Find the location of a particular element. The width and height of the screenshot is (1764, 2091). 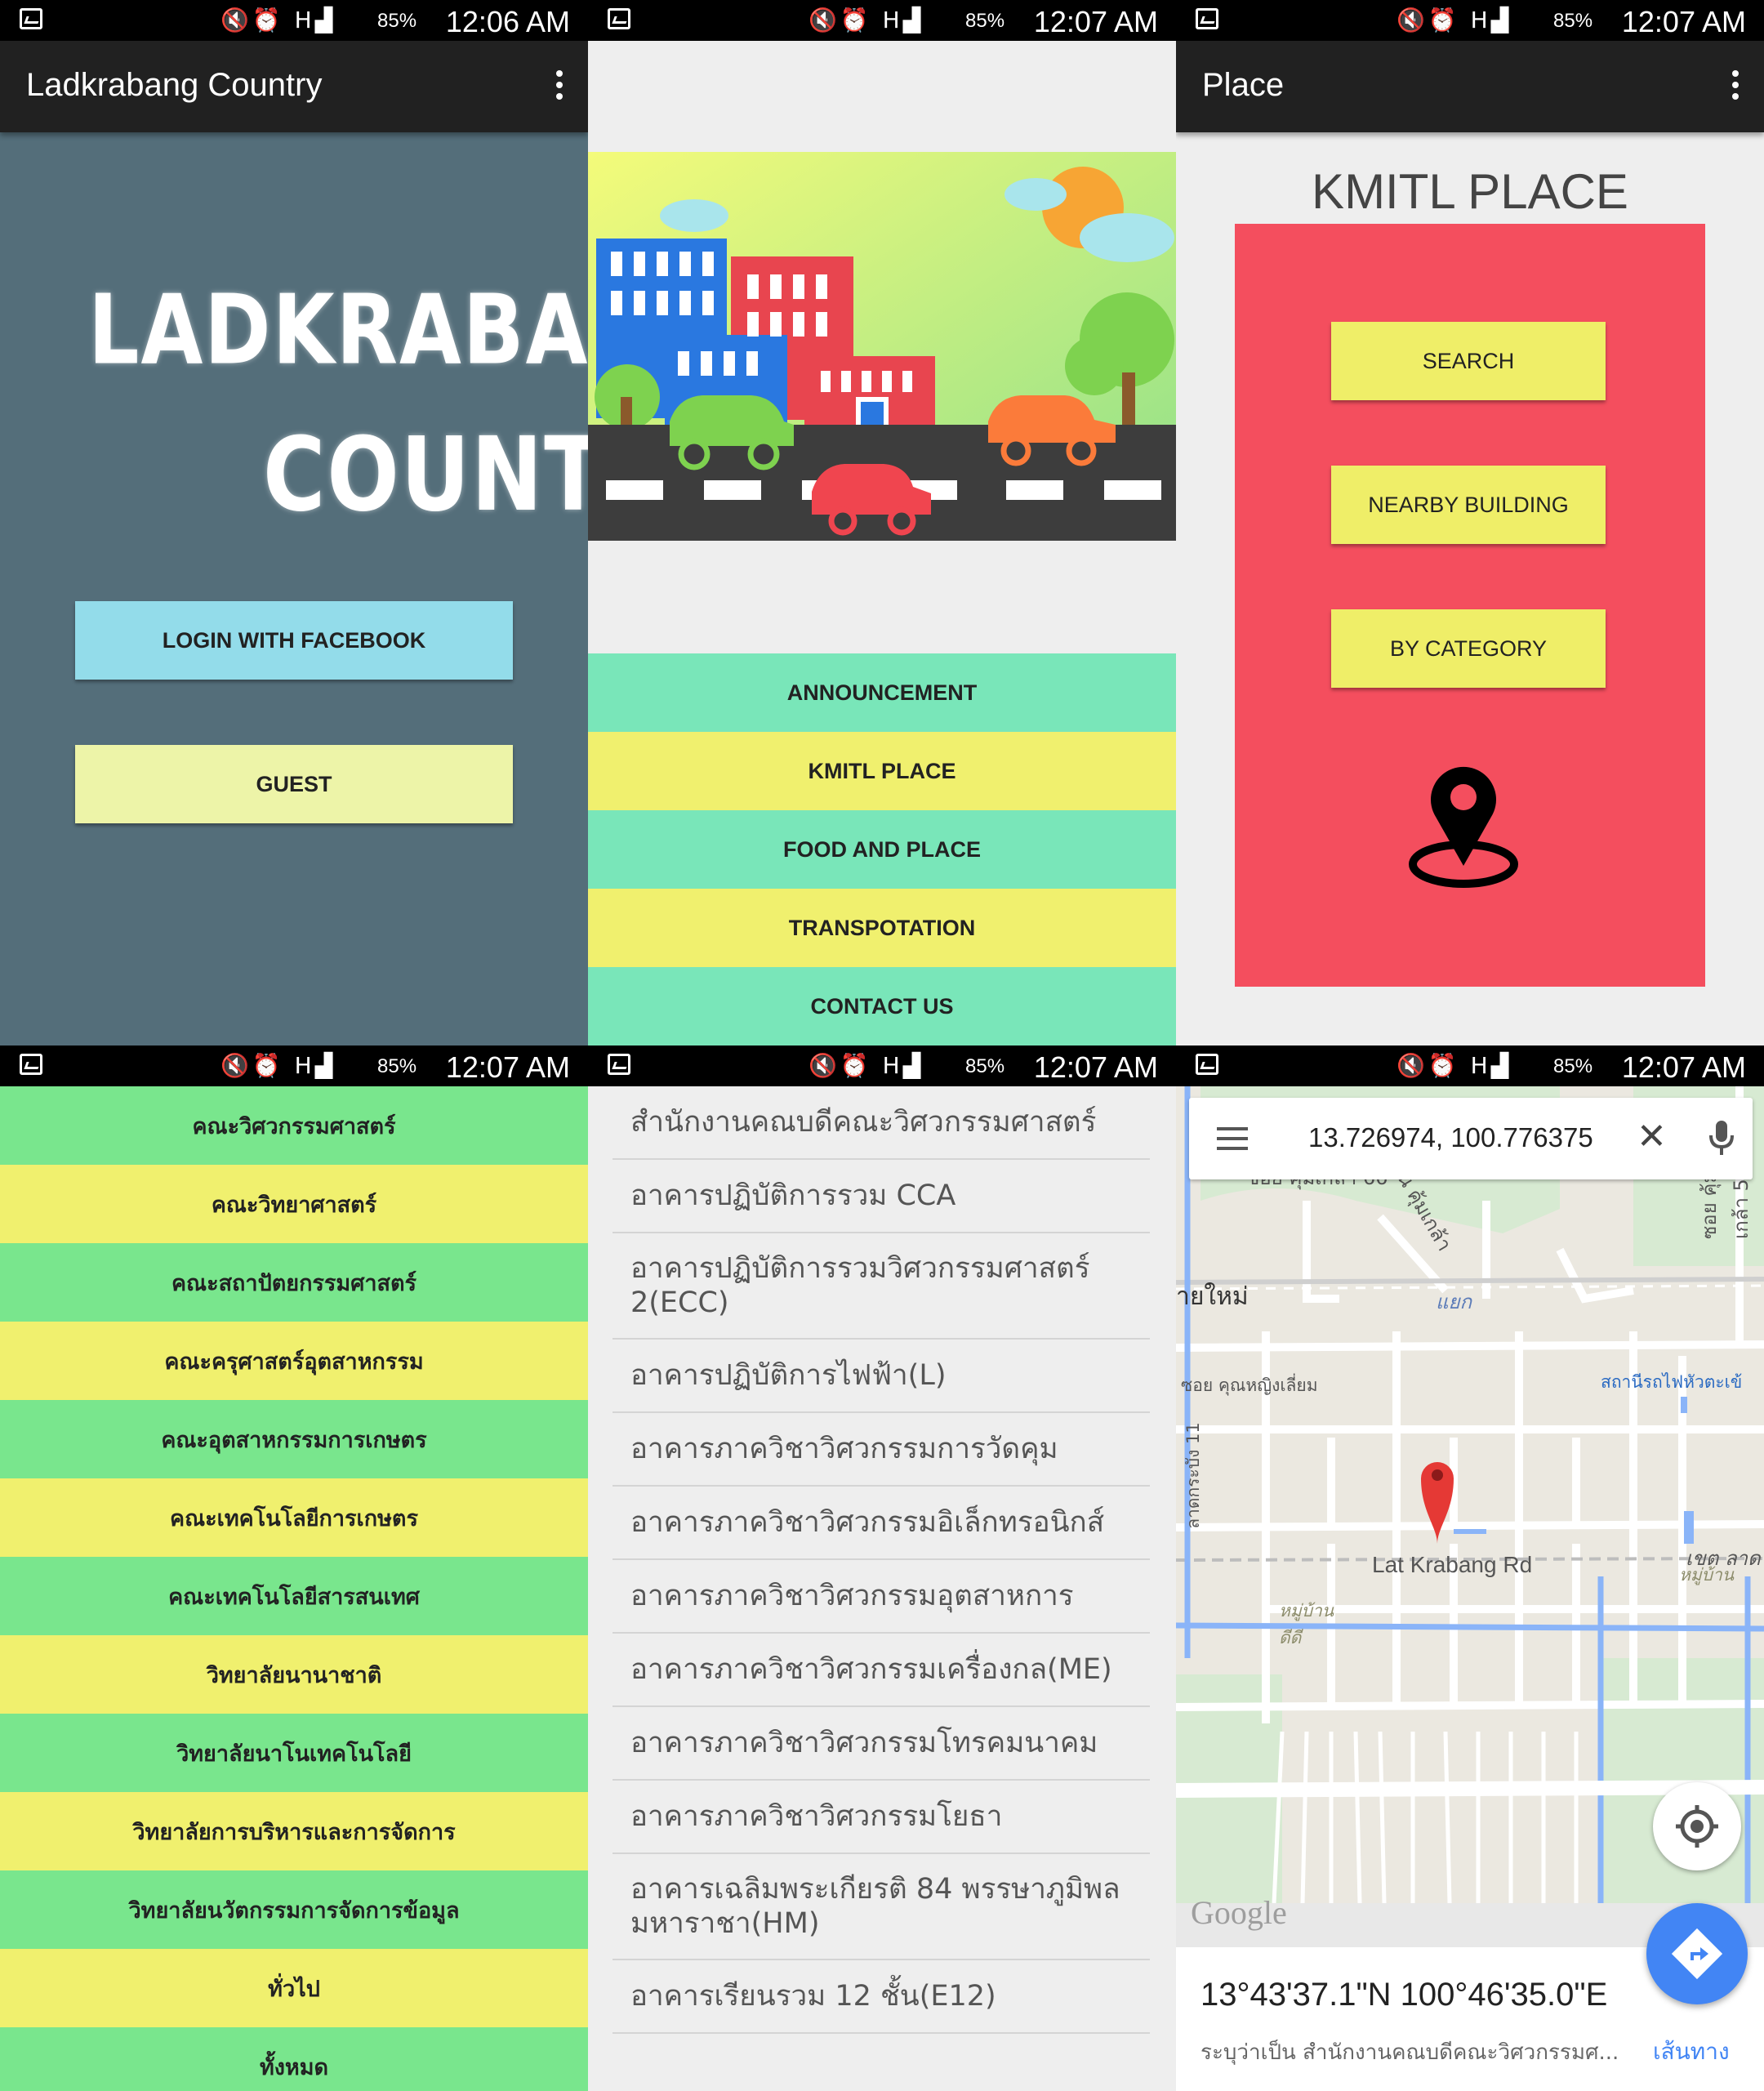

directions-button is located at coordinates (1697, 1954).